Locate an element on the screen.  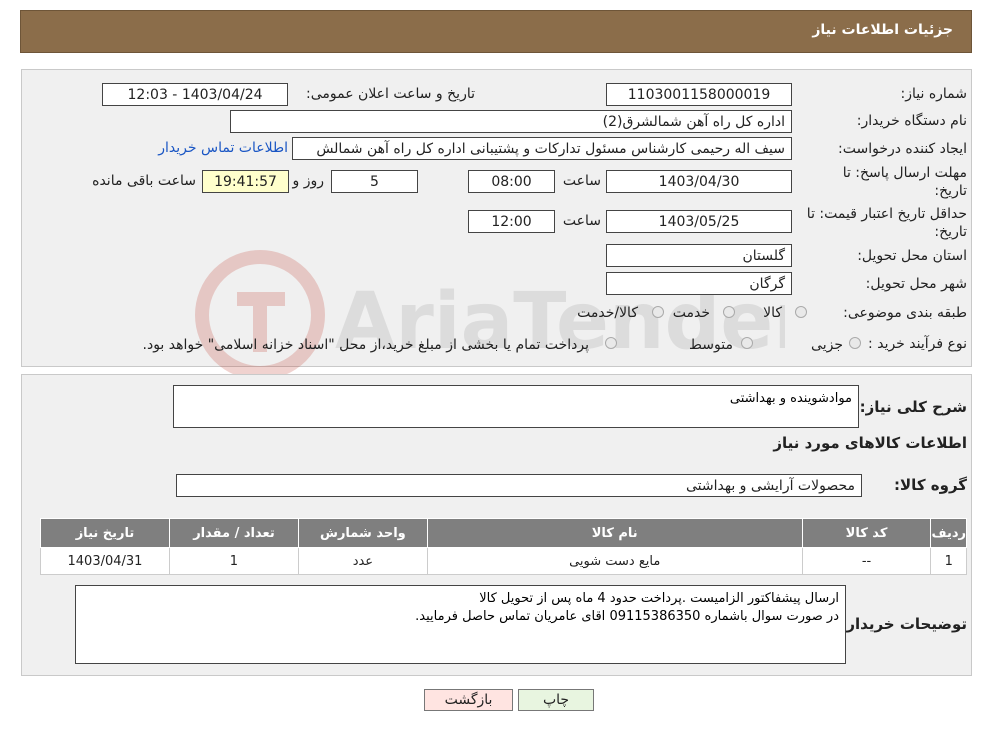
city-label: شهر محل تحویل: is located at coordinates (916, 284).